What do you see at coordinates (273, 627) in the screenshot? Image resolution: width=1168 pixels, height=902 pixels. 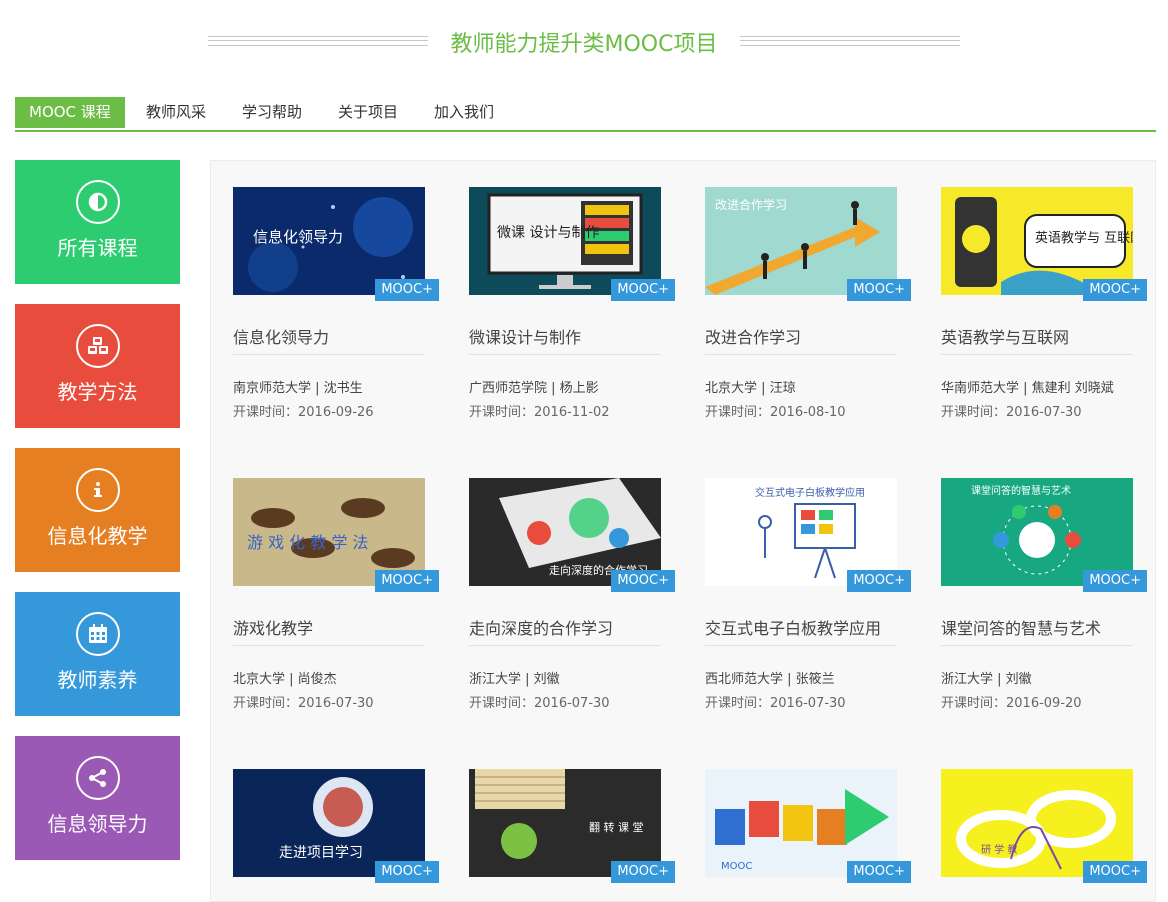 I see `course-title: 游戏化教学` at bounding box center [273, 627].